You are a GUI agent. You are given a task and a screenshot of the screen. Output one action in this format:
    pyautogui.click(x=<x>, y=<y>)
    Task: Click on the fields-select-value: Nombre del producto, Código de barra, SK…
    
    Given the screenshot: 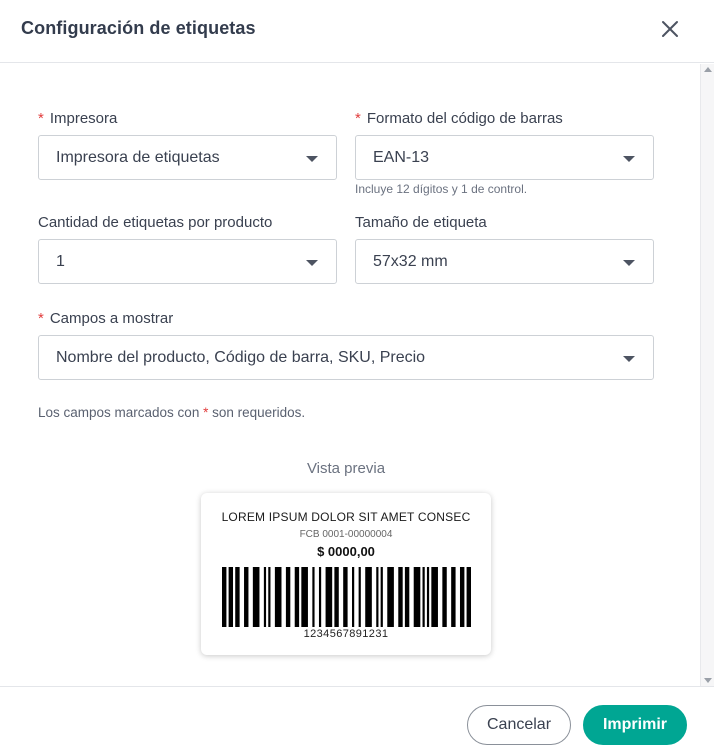 What is the action you would take?
    pyautogui.click(x=241, y=357)
    